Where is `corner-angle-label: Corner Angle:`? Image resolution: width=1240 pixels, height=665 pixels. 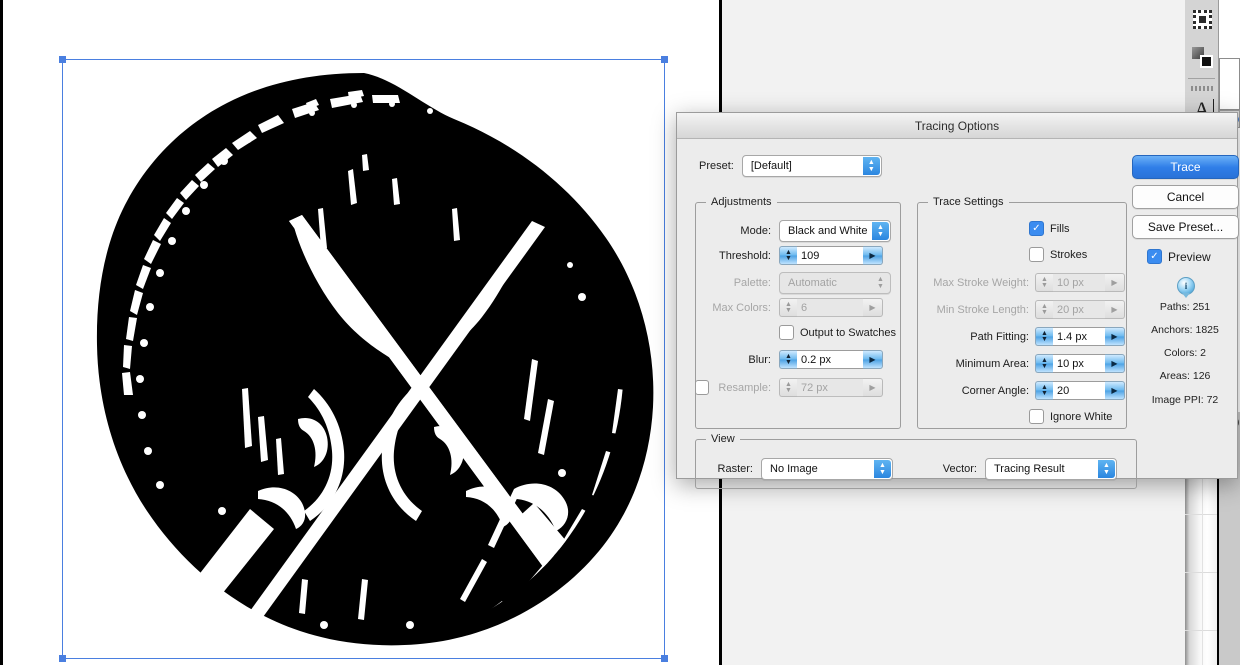 corner-angle-label: Corner Angle: is located at coordinates (995, 390).